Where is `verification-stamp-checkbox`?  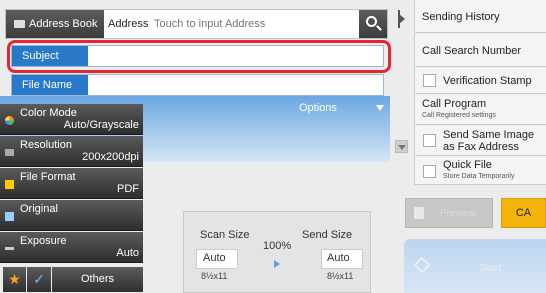
verification-stamp-checkbox is located at coordinates (429, 80).